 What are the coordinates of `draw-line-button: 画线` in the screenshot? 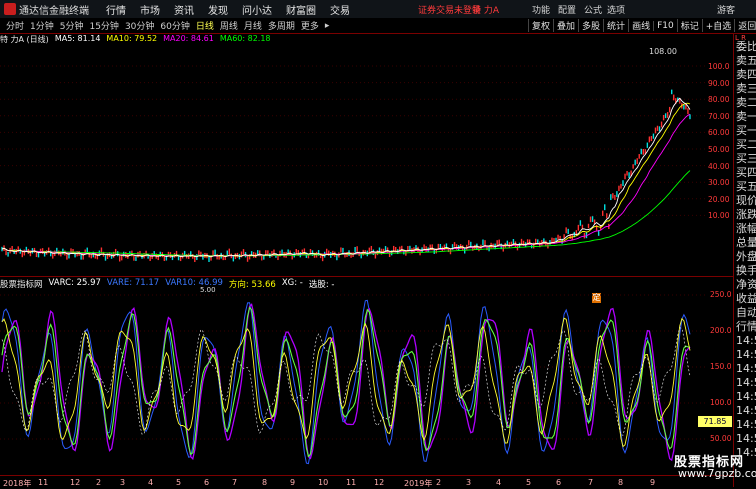 It's located at (640, 25).